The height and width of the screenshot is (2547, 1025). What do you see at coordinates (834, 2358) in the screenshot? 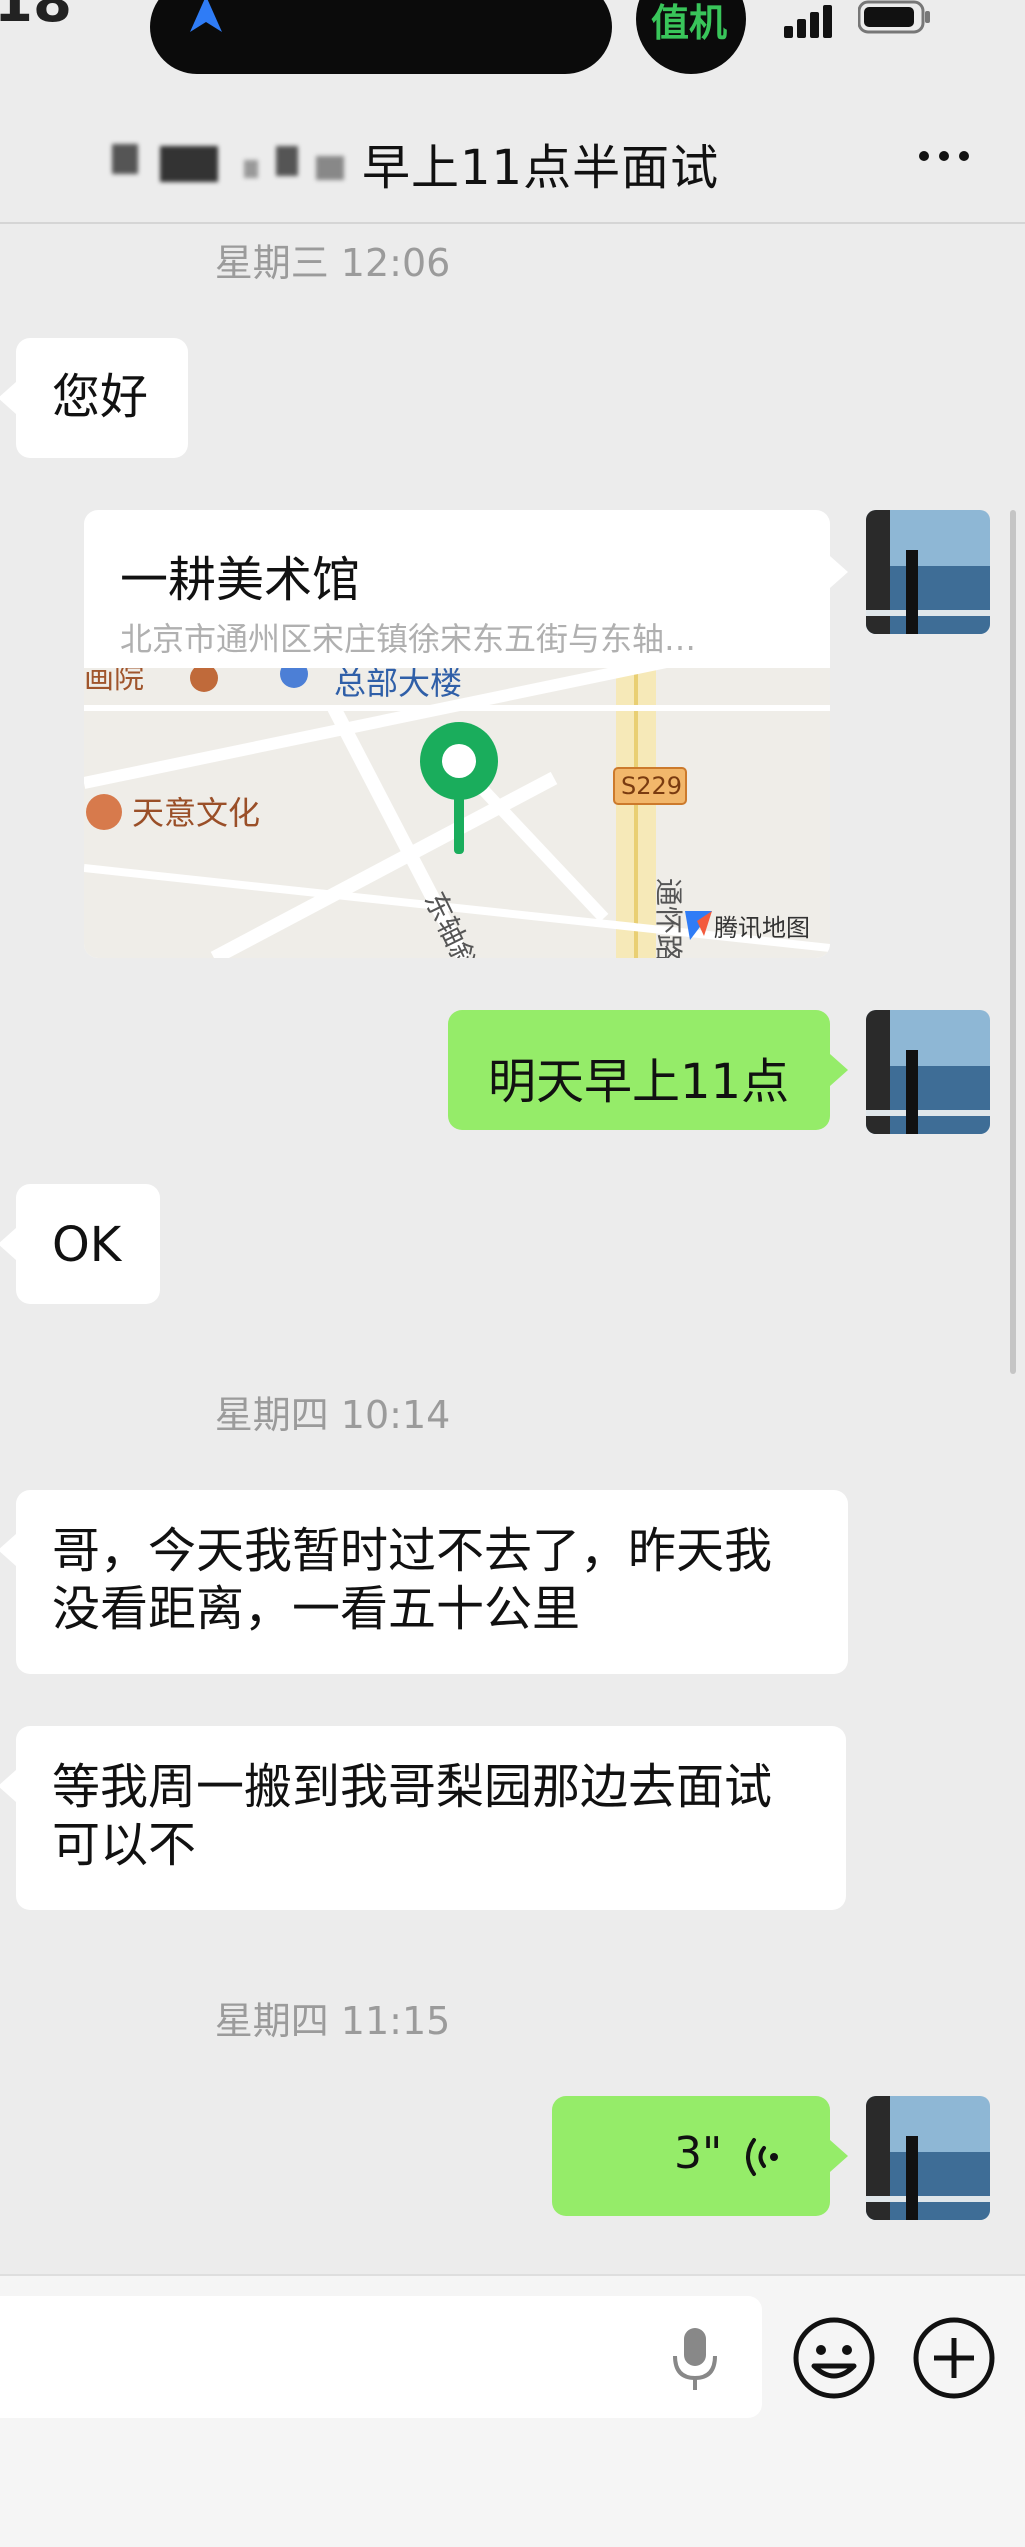
I see `emoji-icon` at bounding box center [834, 2358].